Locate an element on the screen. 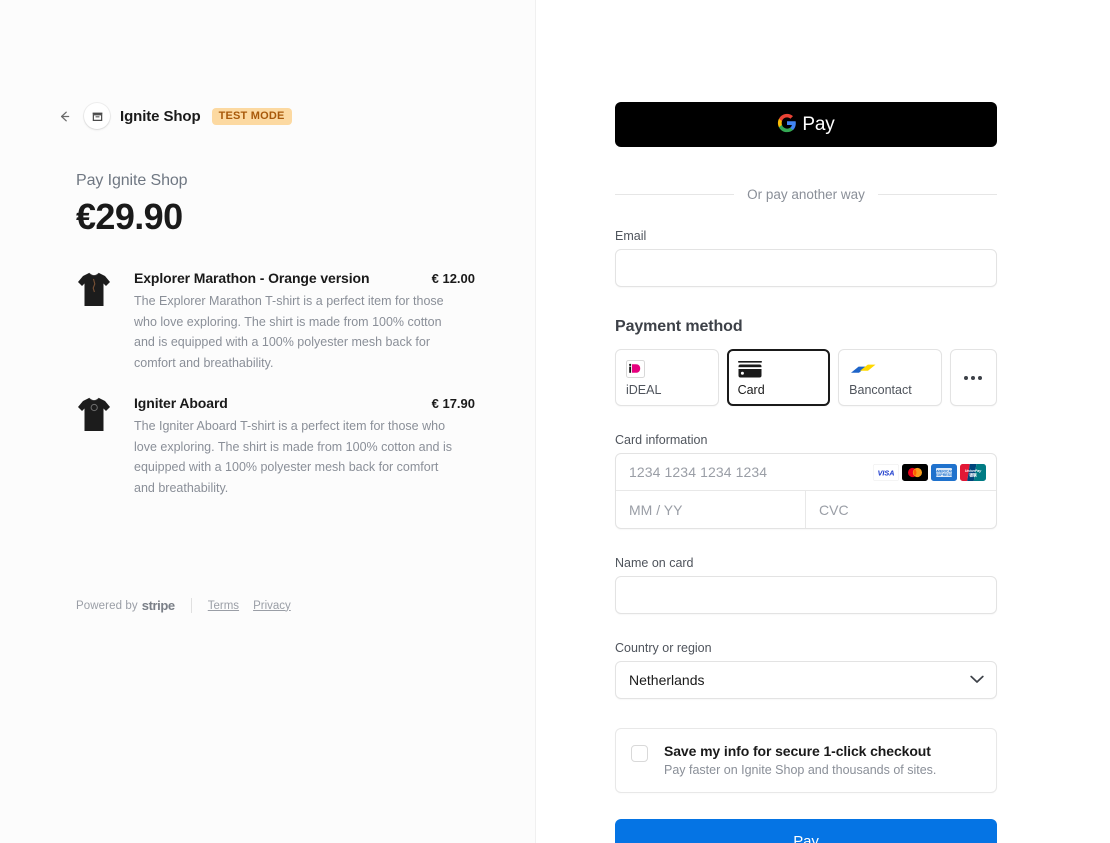 This screenshot has height=843, width=1110. tab-bancontact: Bancontact is located at coordinates (890, 377).